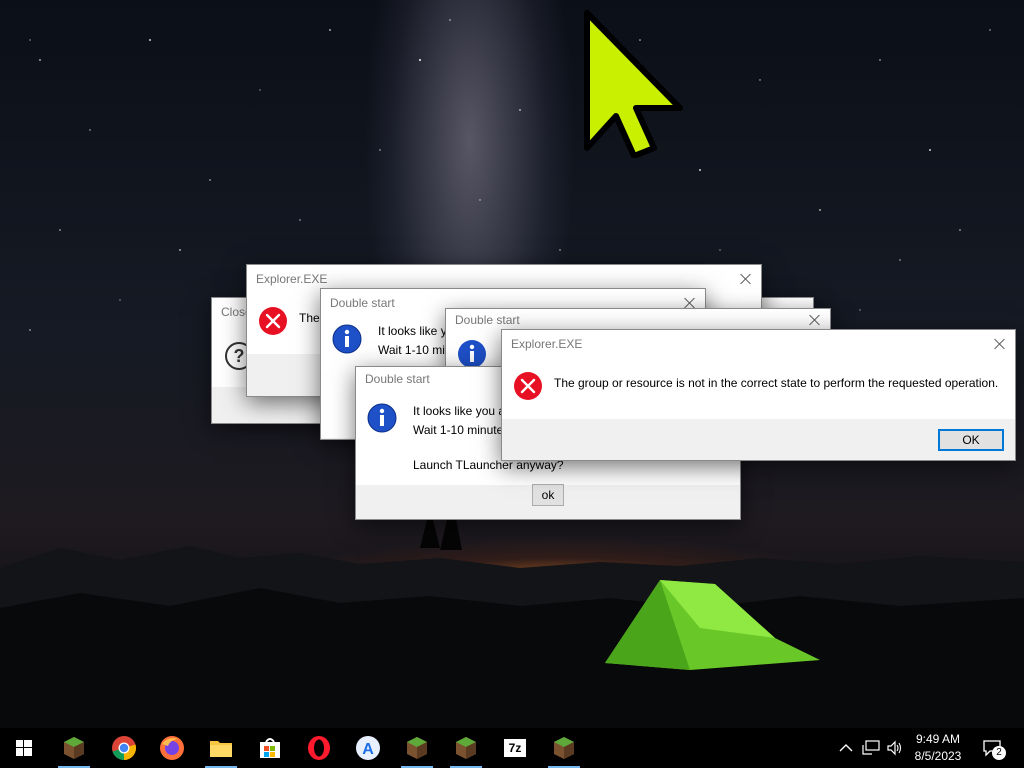  Describe the element at coordinates (871, 748) in the screenshot. I see `network-icon` at that location.